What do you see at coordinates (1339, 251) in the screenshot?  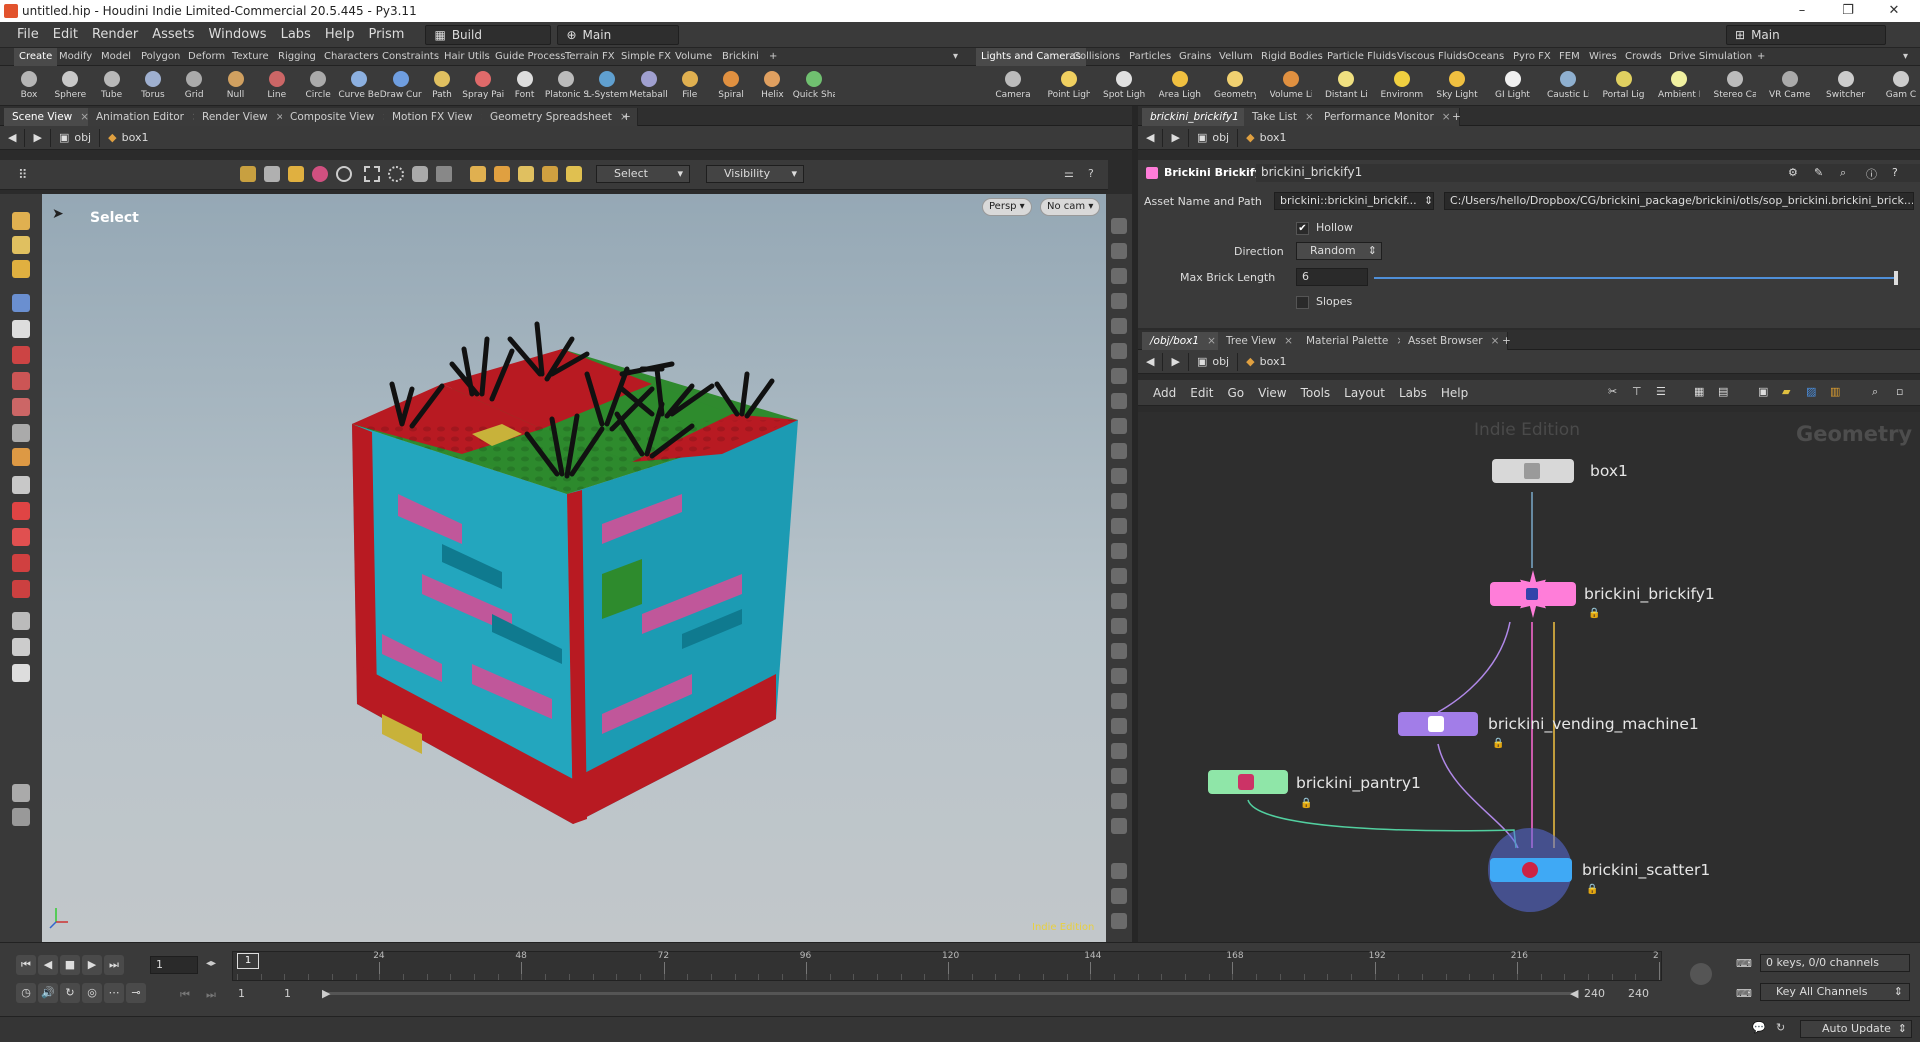 I see `direction-dropdown: Random ⇕` at bounding box center [1339, 251].